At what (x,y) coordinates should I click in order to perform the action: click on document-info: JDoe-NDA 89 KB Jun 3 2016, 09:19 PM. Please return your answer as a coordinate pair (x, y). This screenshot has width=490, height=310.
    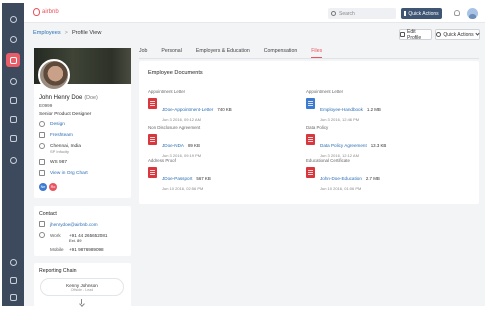
    Looking at the image, I should click on (181, 146).